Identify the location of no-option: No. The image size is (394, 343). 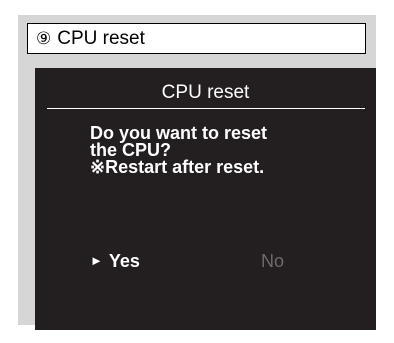
(272, 261).